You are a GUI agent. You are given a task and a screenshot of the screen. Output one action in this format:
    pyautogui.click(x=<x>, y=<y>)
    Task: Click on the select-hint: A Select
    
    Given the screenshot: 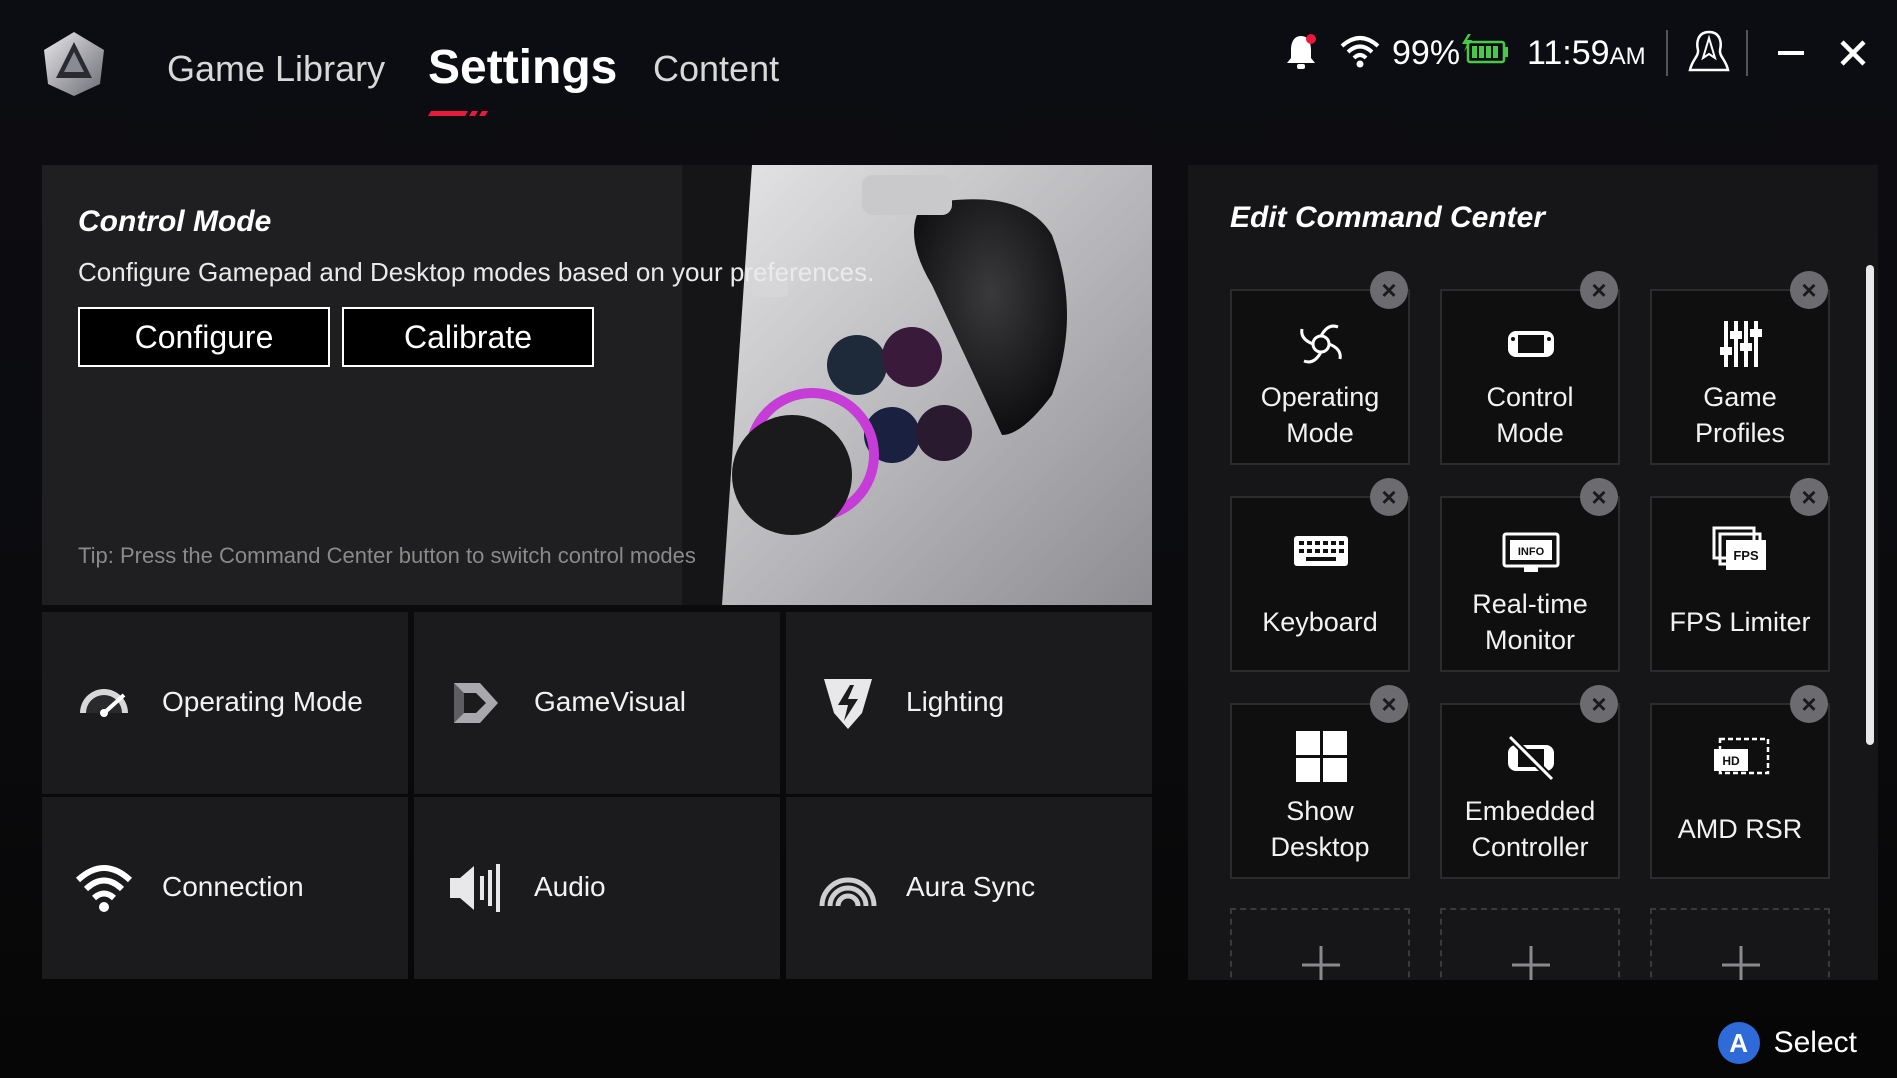 What is the action you would take?
    pyautogui.click(x=1787, y=1043)
    